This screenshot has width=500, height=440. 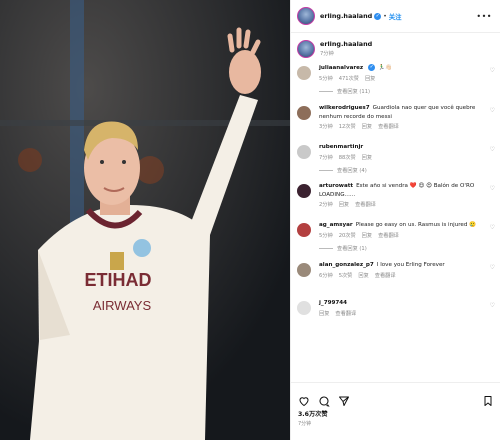 I want to click on commenter-username: wilkerodrigues7, so click(x=344, y=108).